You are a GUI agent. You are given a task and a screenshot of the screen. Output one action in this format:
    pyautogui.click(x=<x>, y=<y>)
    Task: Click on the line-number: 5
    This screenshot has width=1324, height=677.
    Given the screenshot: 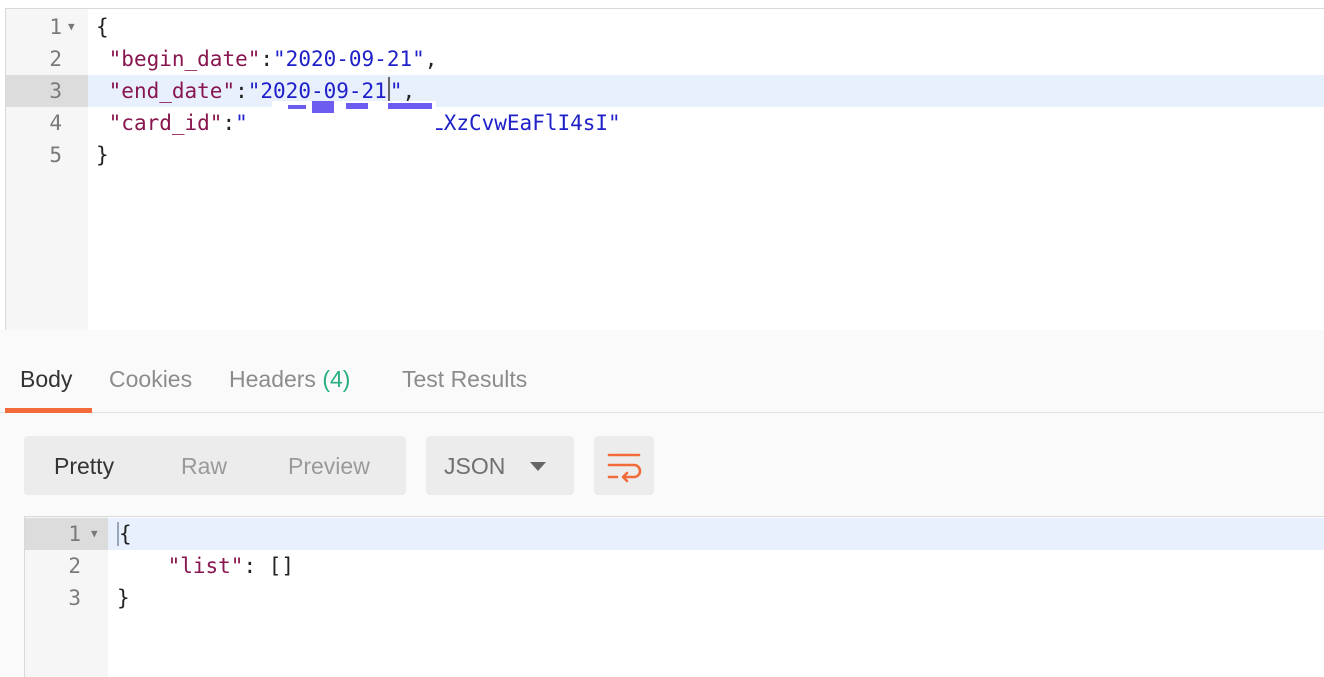 What is the action you would take?
    pyautogui.click(x=55, y=155)
    